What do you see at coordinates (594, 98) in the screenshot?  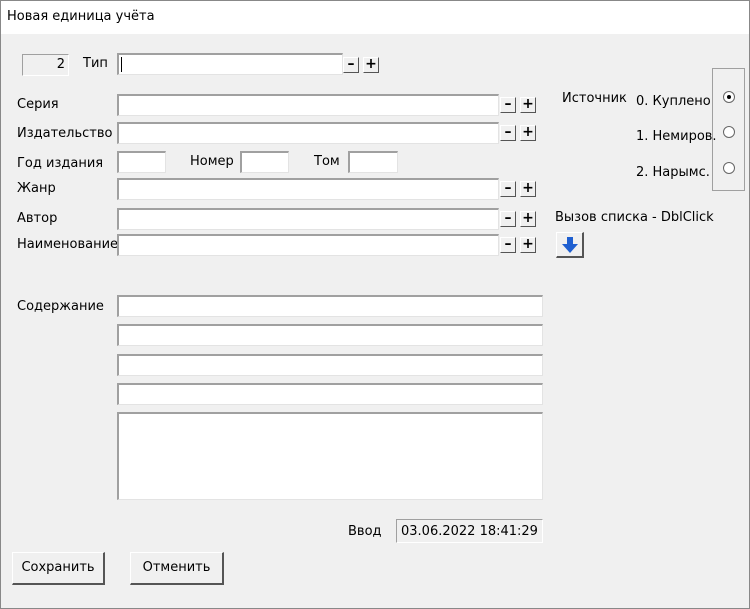 I see `source-label: Источник` at bounding box center [594, 98].